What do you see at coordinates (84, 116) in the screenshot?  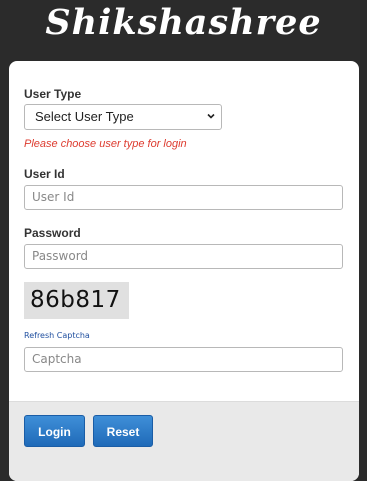 I see `user-type-selected-value: Select User Type` at bounding box center [84, 116].